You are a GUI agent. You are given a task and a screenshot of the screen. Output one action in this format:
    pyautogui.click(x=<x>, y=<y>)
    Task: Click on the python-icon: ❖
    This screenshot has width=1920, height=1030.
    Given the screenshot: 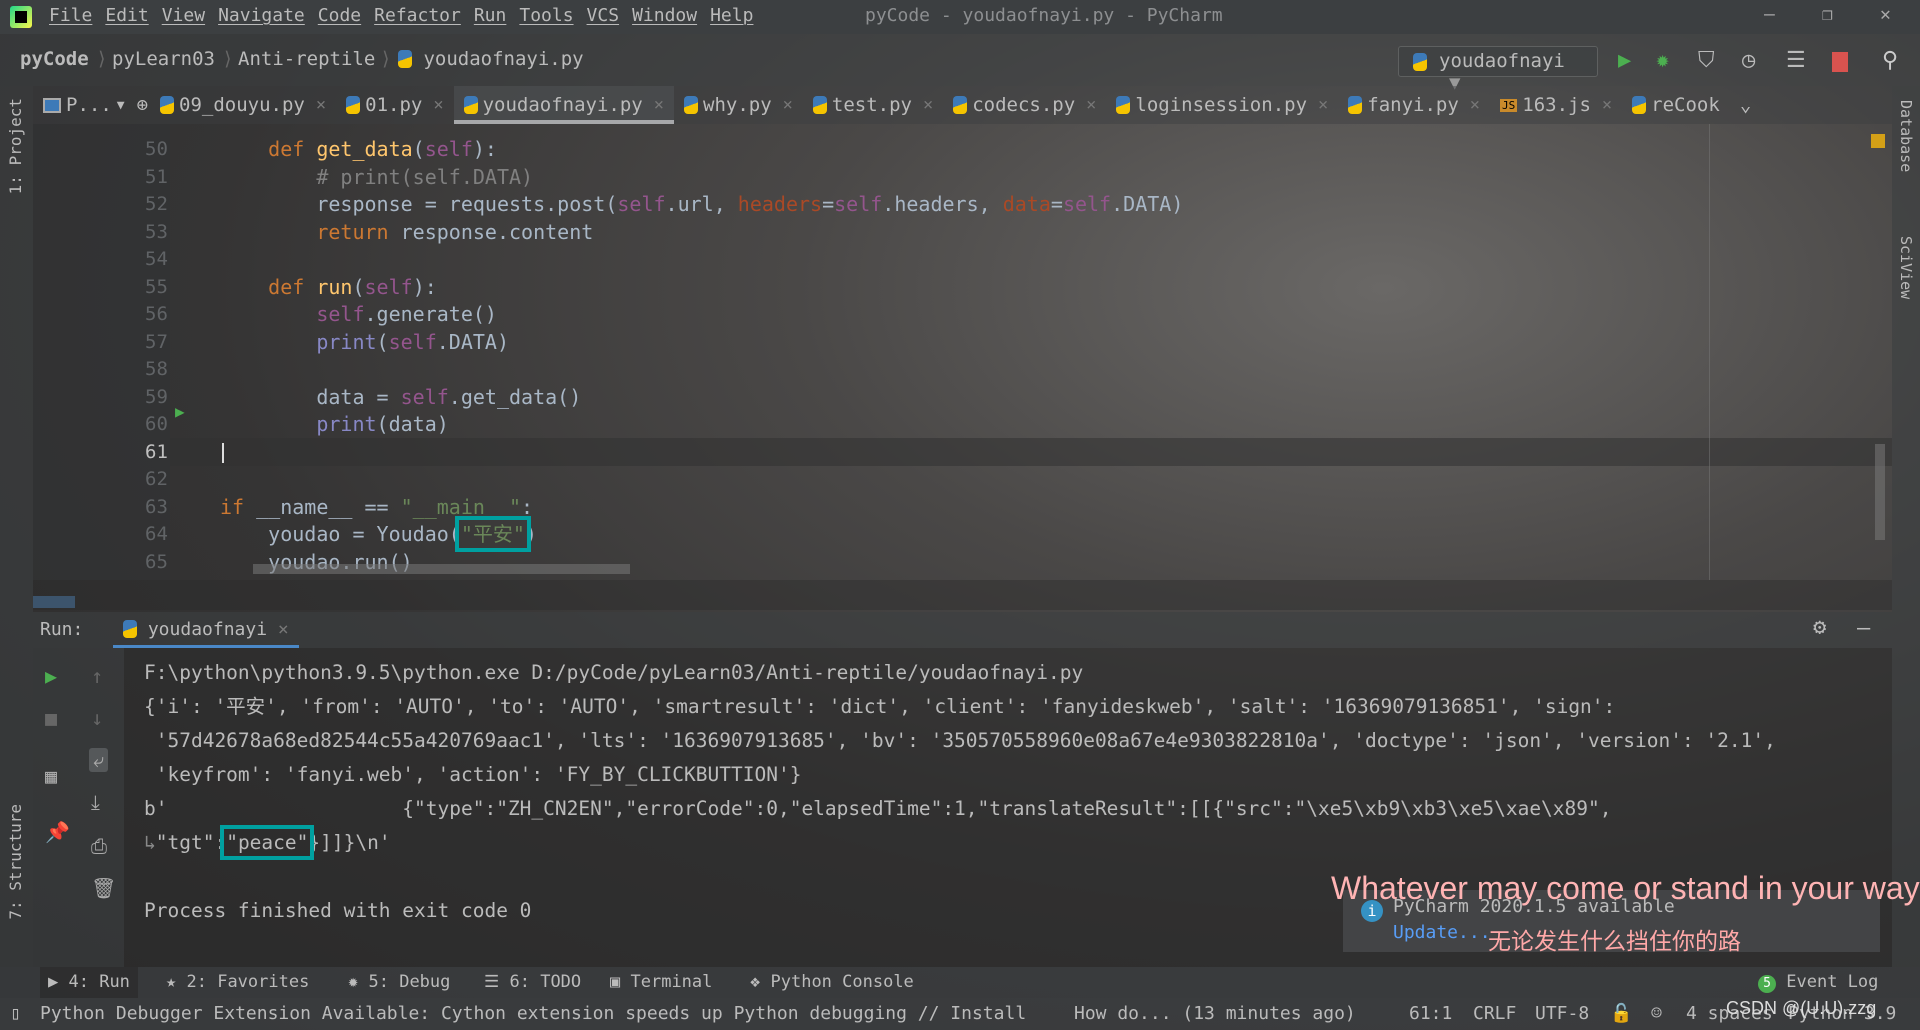 What is the action you would take?
    pyautogui.click(x=755, y=982)
    